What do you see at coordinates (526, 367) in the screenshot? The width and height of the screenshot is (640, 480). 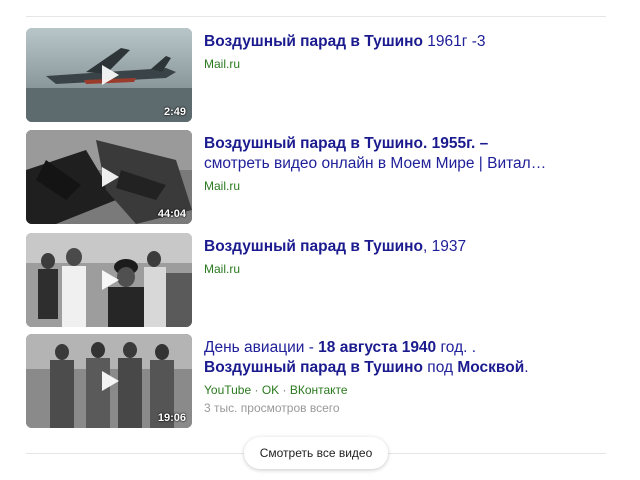 I see `title-text: .` at bounding box center [526, 367].